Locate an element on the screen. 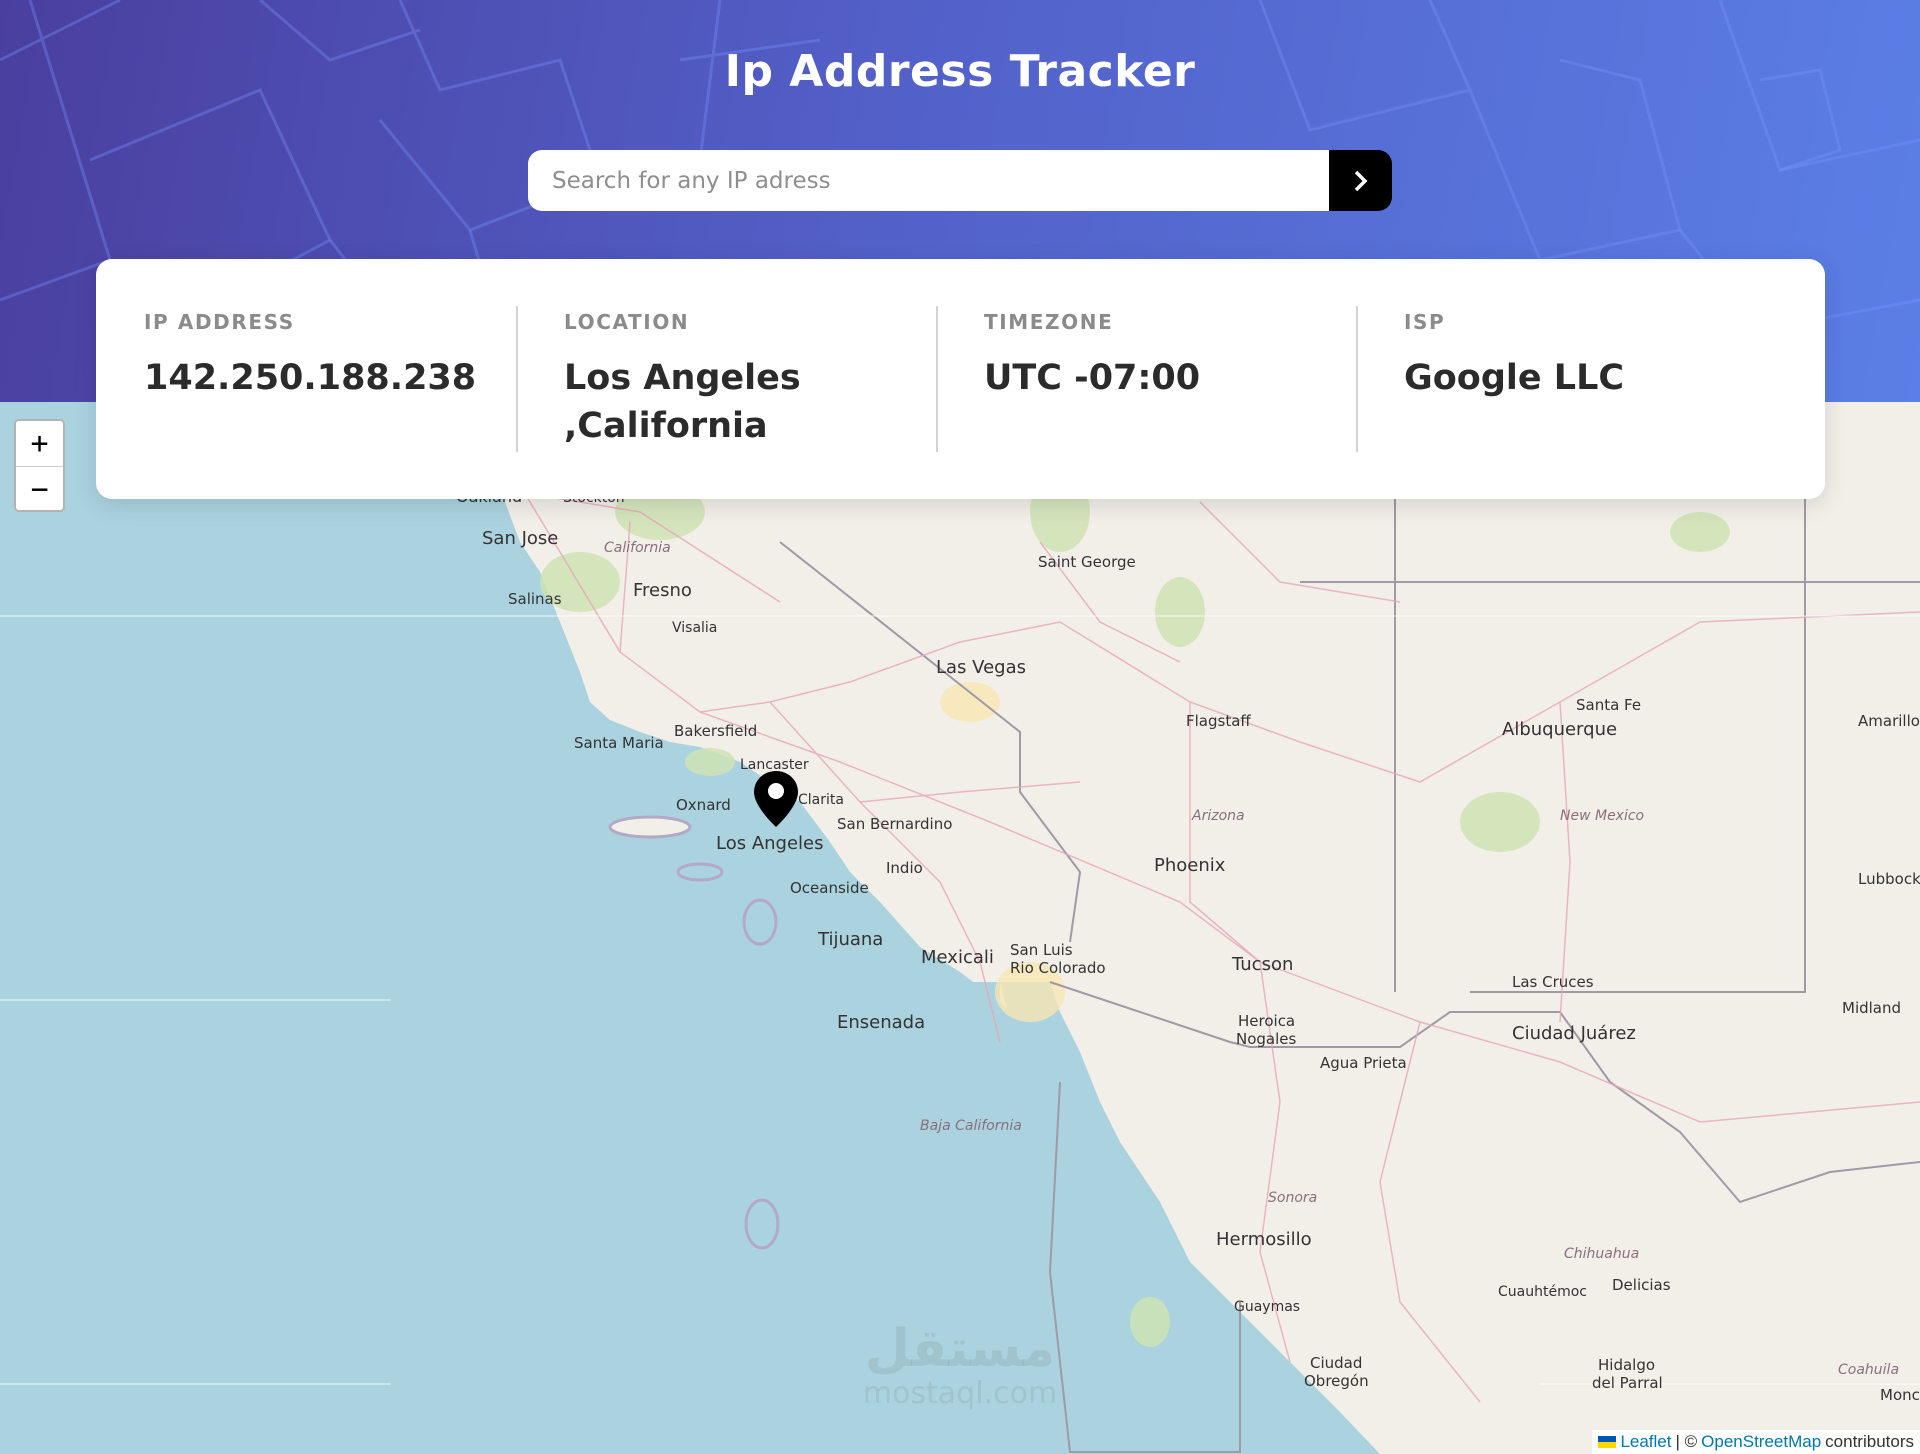  ukraine-flag-icon is located at coordinates (1607, 1442).